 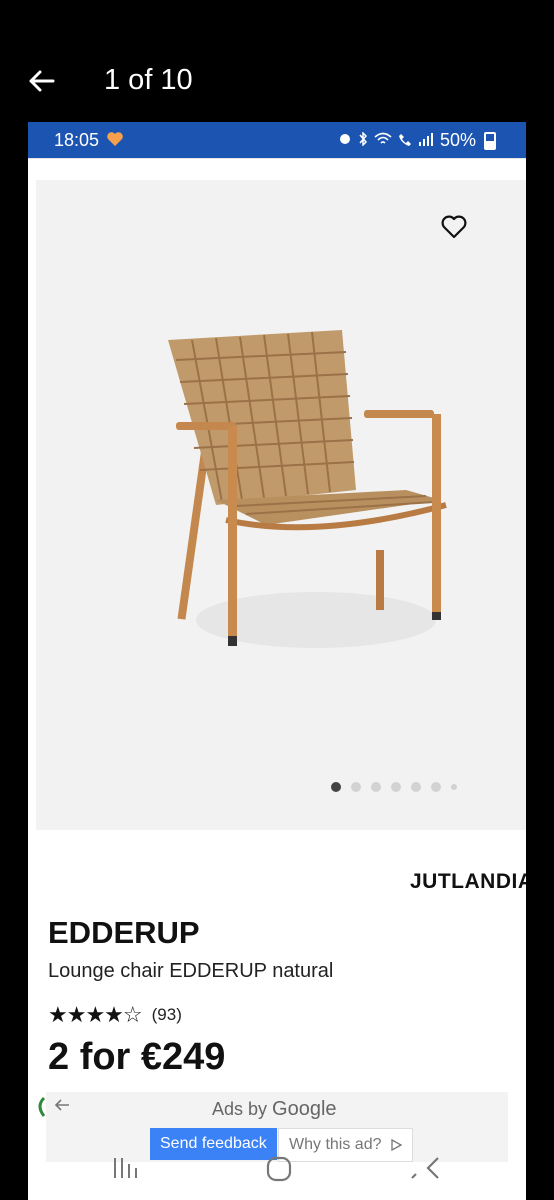 What do you see at coordinates (345, 140) in the screenshot?
I see `alarm-icon` at bounding box center [345, 140].